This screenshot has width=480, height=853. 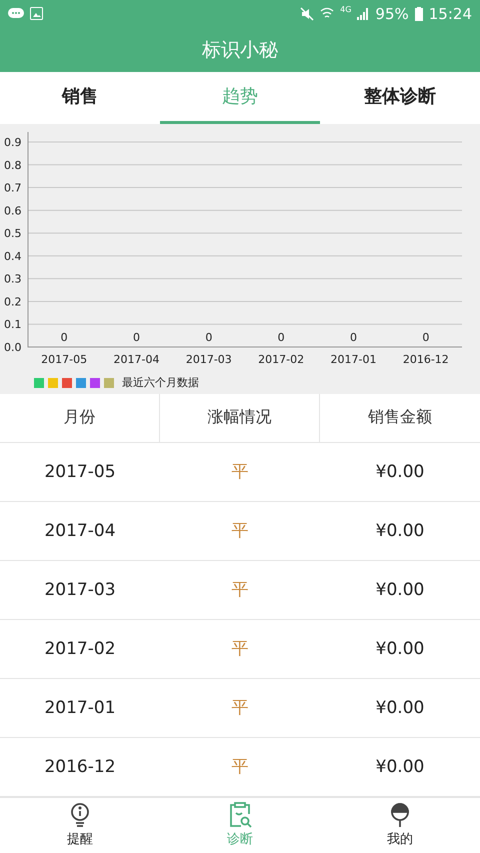 I want to click on y-tick-label: 0.6, so click(x=13, y=210).